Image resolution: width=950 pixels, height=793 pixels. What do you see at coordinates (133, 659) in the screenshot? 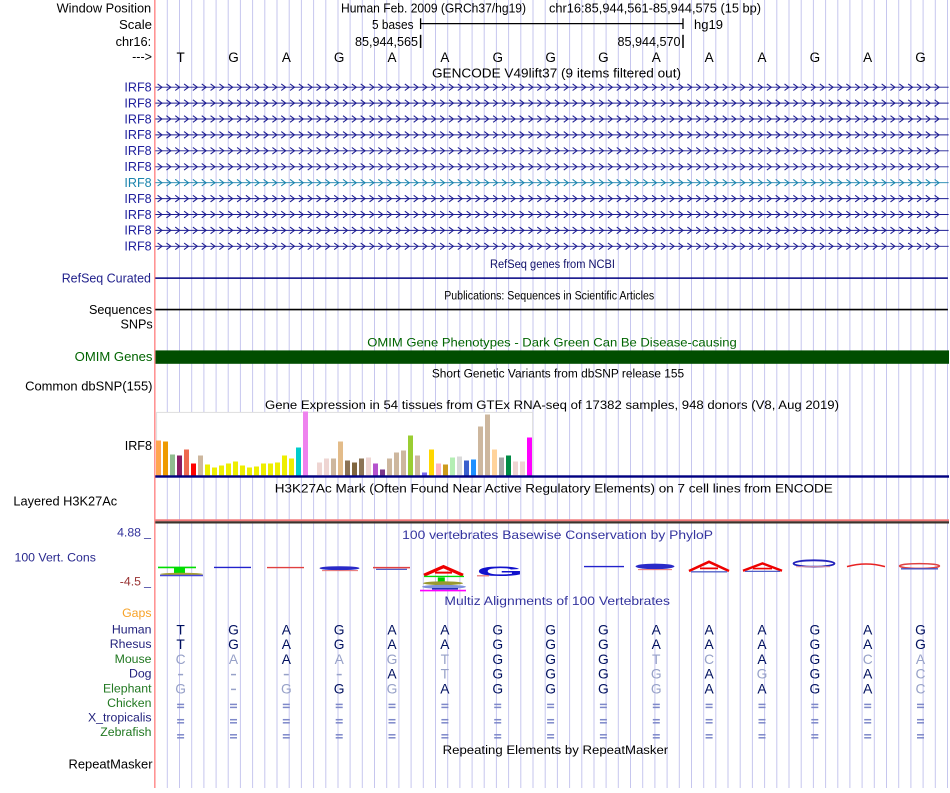
I see `svg-text: Mouse` at bounding box center [133, 659].